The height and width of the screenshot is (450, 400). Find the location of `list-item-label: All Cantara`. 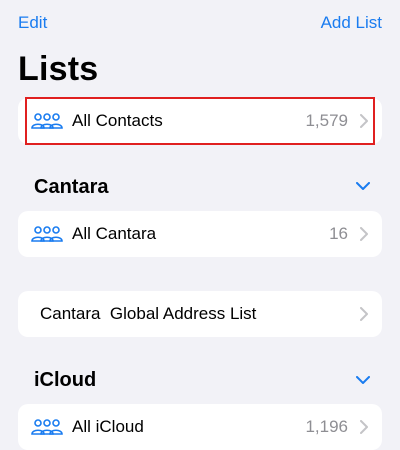

list-item-label: All Cantara is located at coordinates (114, 233).